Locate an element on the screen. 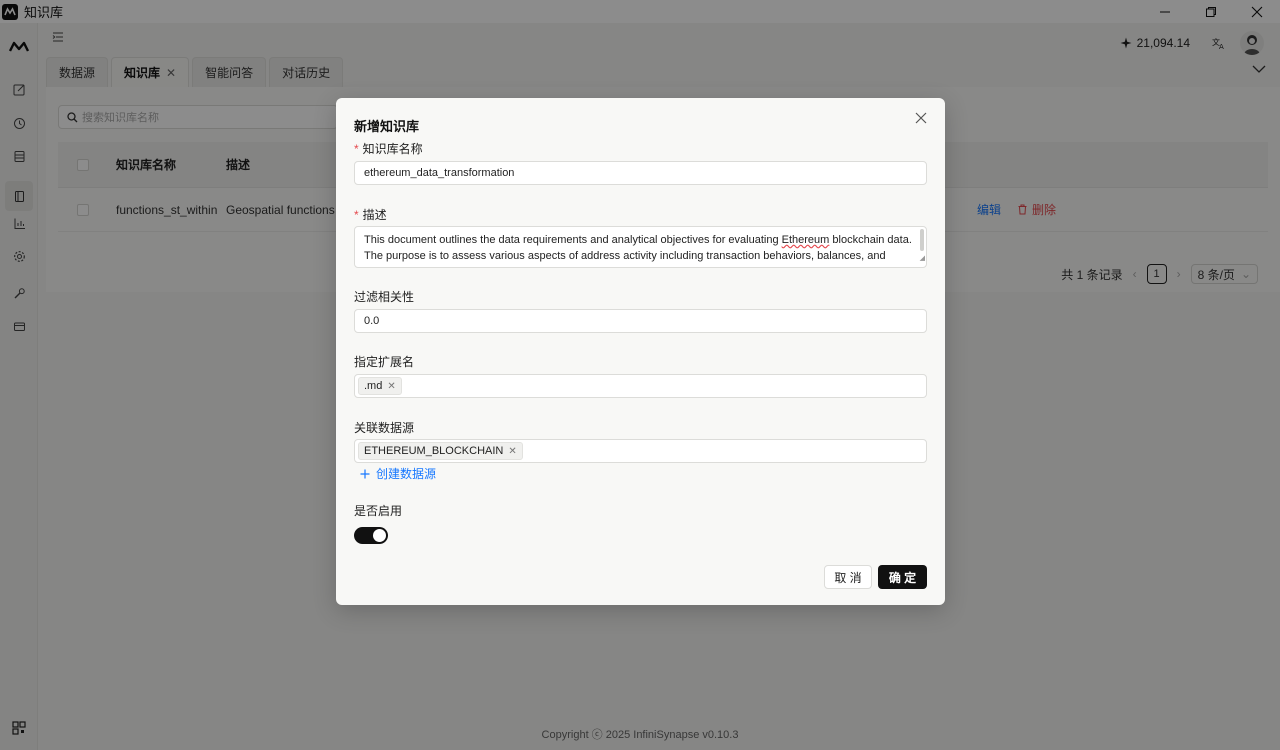  extension-select: .md ✕ is located at coordinates (640, 386).